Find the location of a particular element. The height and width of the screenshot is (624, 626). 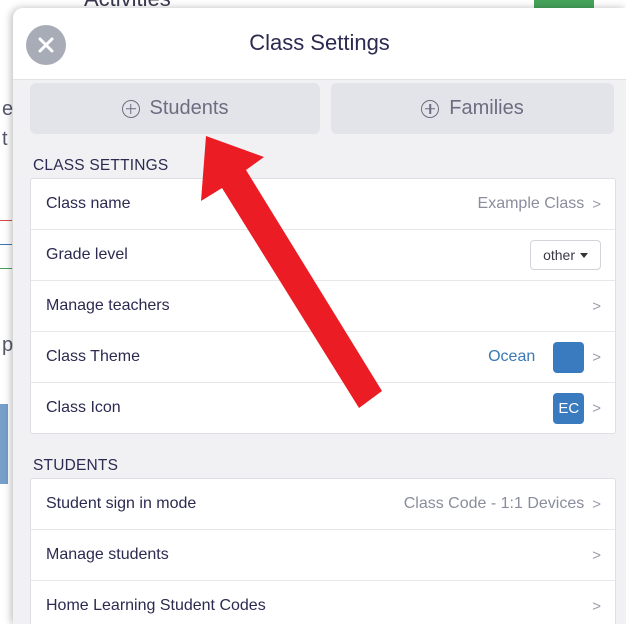

caret-down-icon is located at coordinates (584, 255).